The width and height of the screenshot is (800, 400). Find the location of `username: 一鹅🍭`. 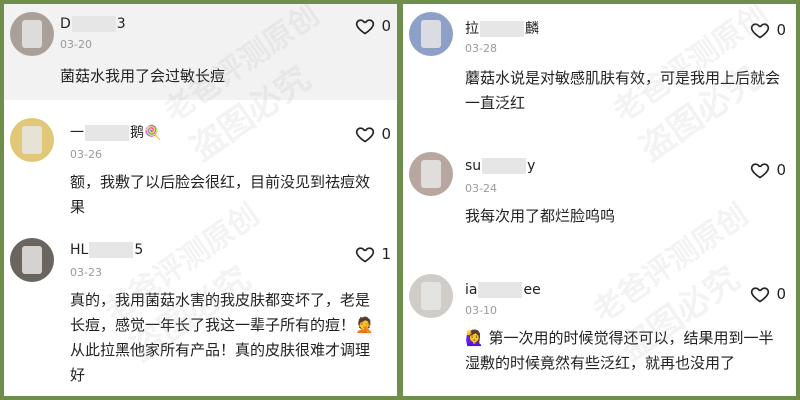

username: 一鹅🍭 is located at coordinates (115, 132).